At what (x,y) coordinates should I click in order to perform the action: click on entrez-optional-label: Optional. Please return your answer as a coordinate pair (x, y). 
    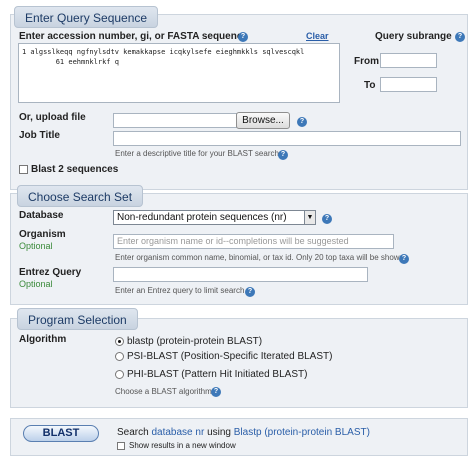
    Looking at the image, I should click on (36, 284).